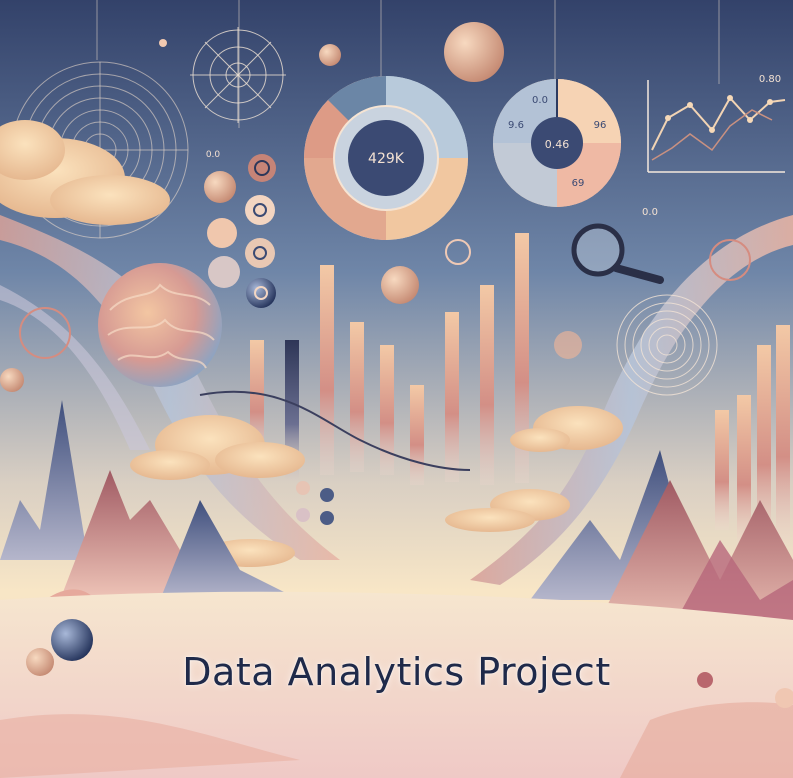  Describe the element at coordinates (557, 144) in the screenshot. I see `pie-center-label: 0.46` at that location.